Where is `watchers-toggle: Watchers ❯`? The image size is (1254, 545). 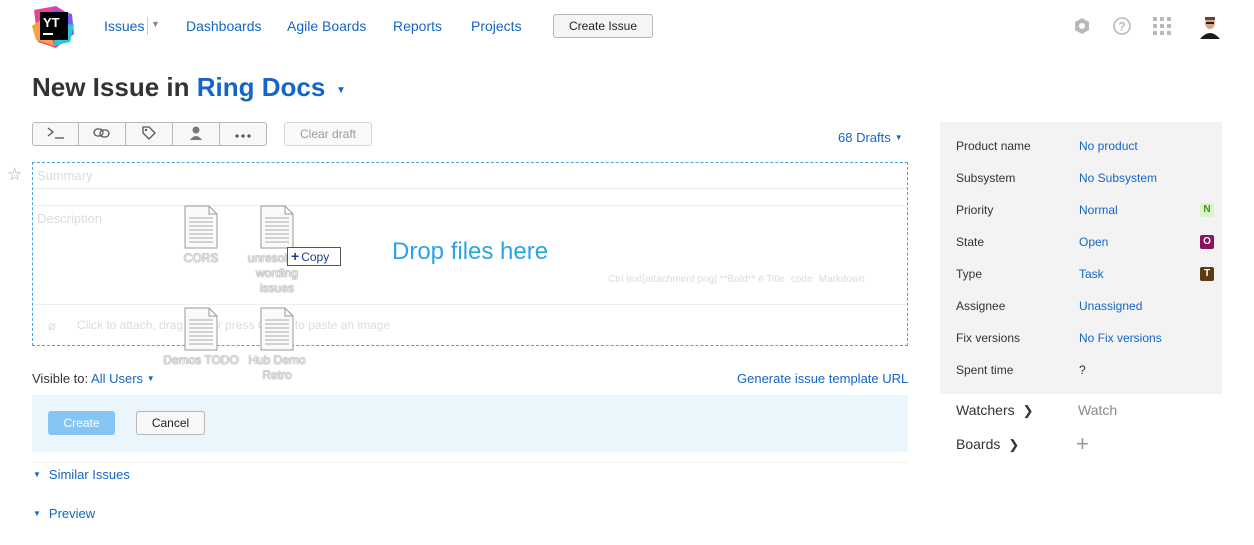
watchers-toggle: Watchers ❯ is located at coordinates (995, 410).